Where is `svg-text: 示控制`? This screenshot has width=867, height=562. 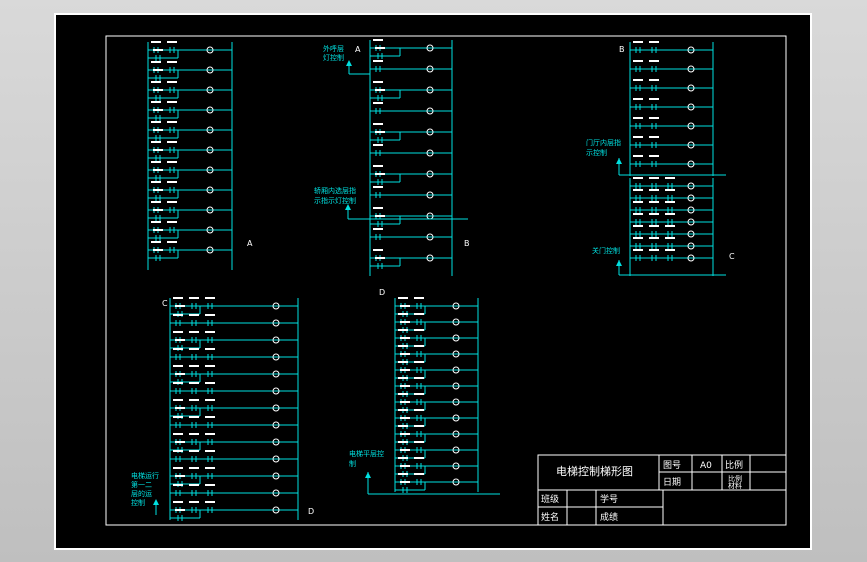 svg-text: 示控制 is located at coordinates (596, 152).